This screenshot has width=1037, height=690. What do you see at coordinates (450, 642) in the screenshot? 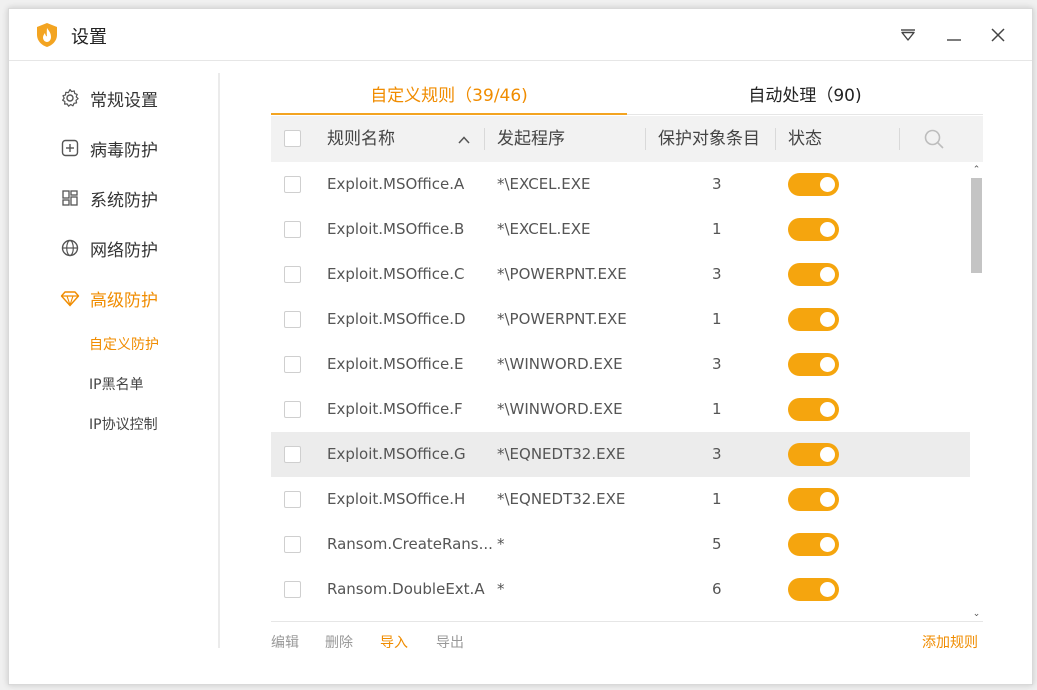
I see `export-button: 导出` at bounding box center [450, 642].